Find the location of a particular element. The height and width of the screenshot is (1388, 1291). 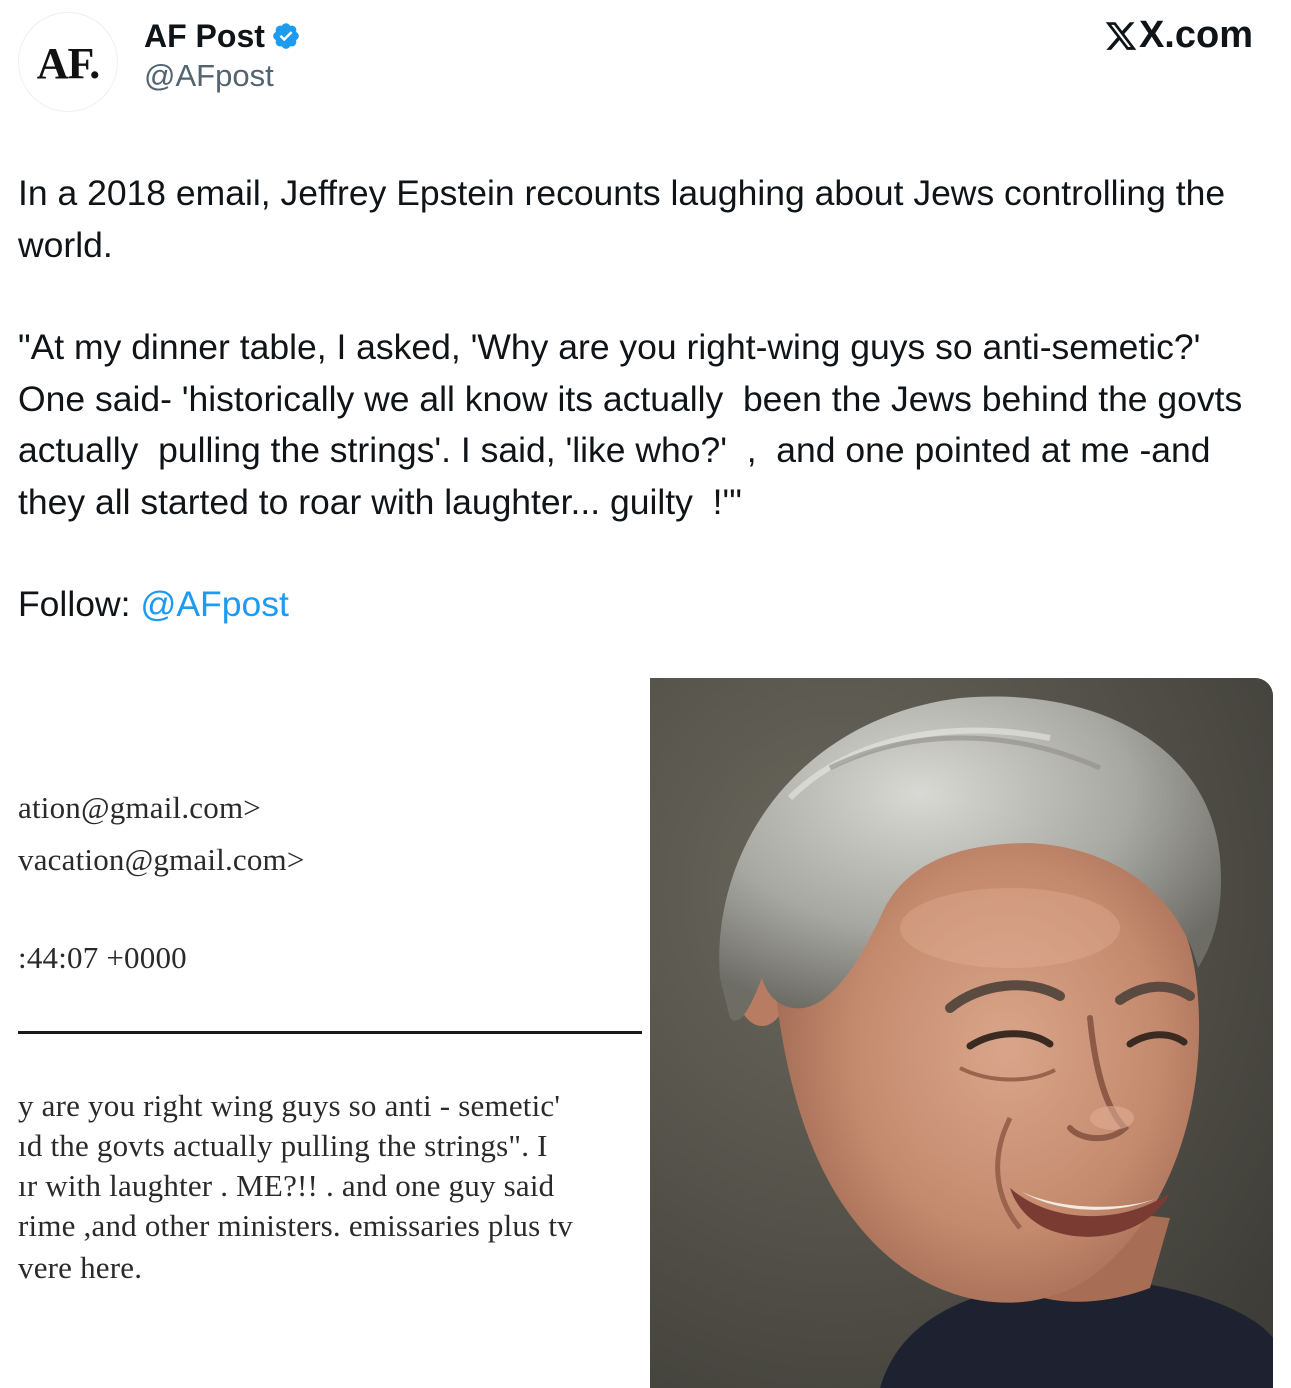

email-body-line: vere here. is located at coordinates (80, 1267).